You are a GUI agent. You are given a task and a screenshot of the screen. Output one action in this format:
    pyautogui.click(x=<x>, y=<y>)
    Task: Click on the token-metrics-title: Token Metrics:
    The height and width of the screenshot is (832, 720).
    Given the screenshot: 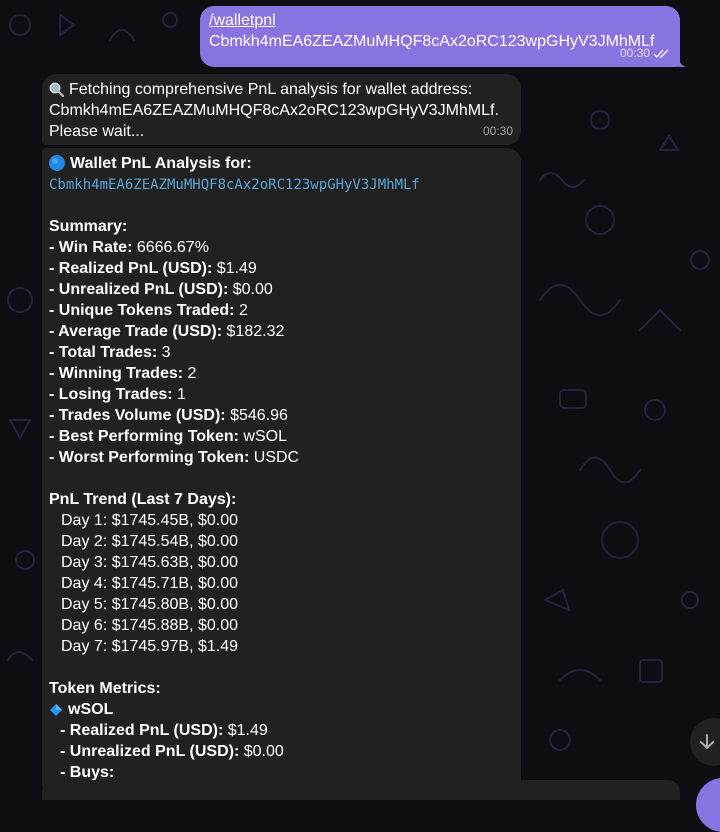 What is the action you would take?
    pyautogui.click(x=105, y=688)
    